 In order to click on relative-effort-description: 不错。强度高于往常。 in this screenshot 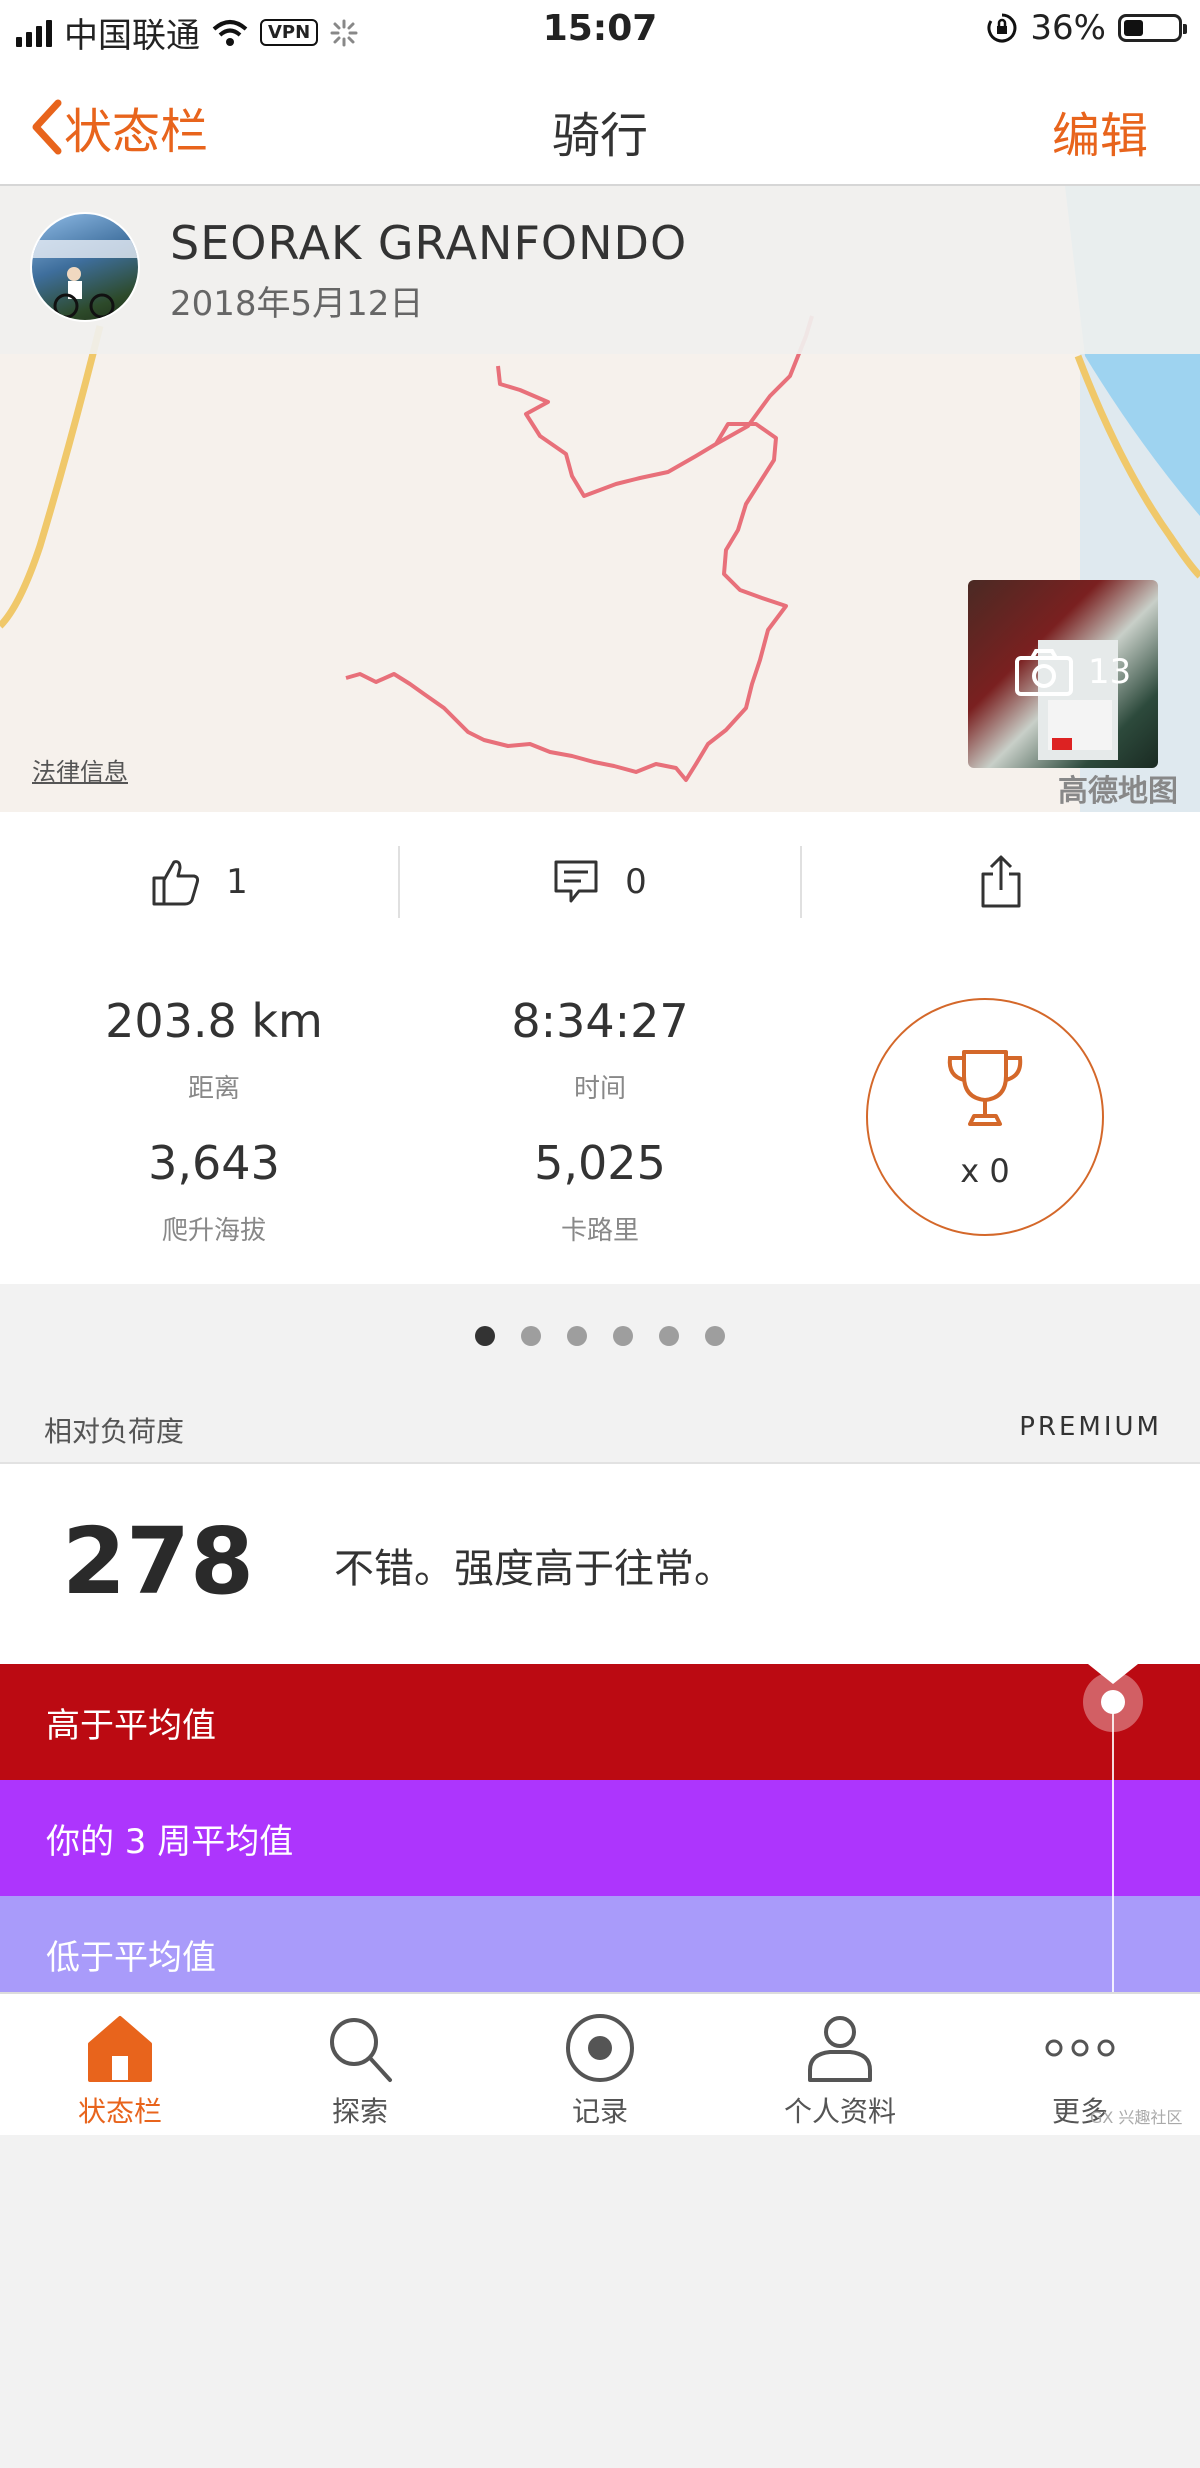, I will do `click(534, 1569)`.